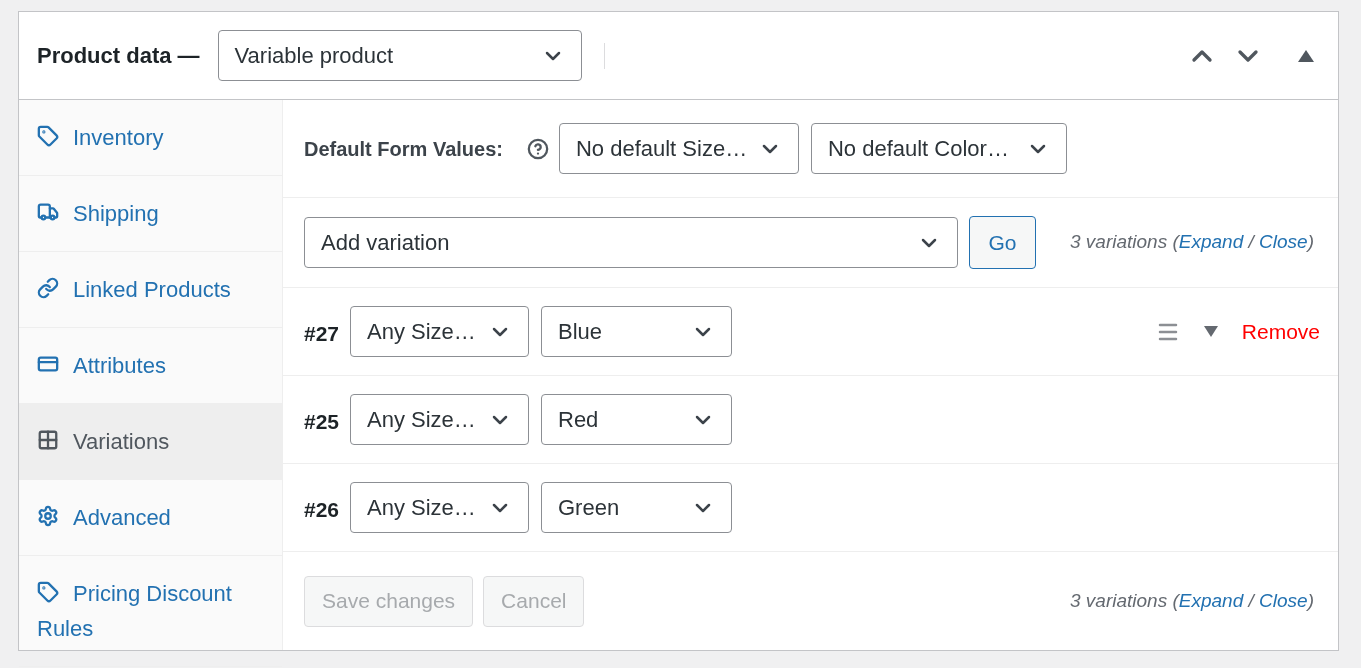 This screenshot has width=1361, height=668. What do you see at coordinates (537, 148) in the screenshot?
I see `help-icon` at bounding box center [537, 148].